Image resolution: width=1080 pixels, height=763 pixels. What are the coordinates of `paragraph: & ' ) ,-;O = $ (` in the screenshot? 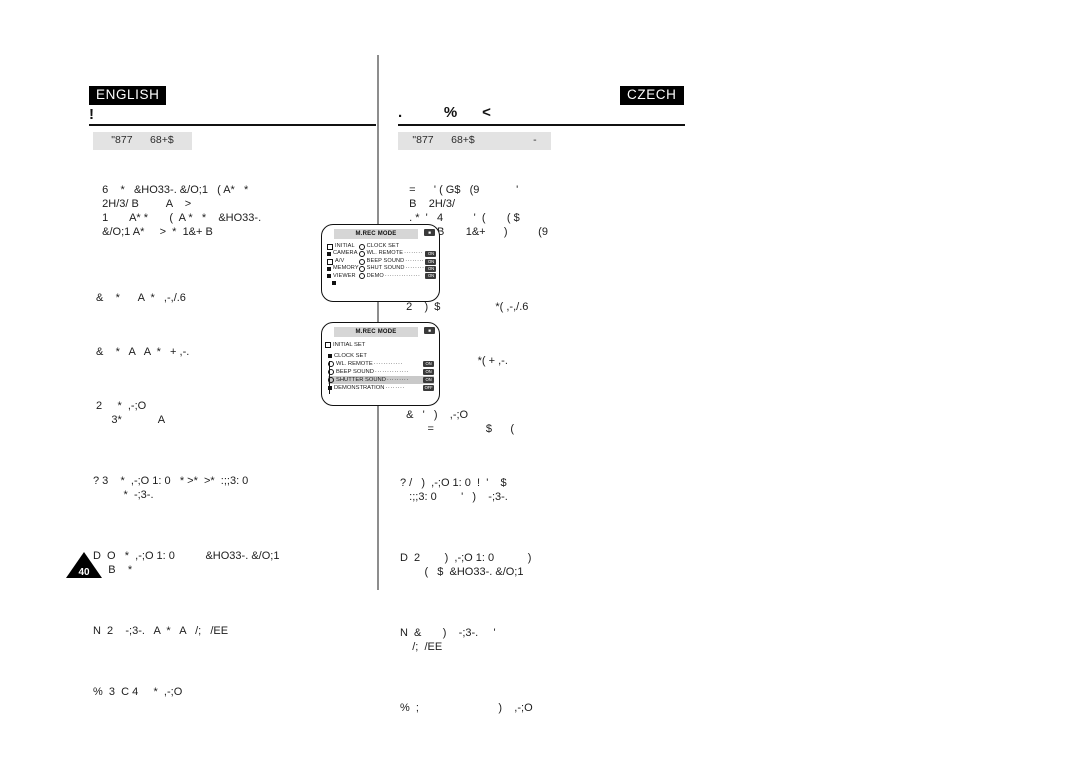 It's located at (460, 422).